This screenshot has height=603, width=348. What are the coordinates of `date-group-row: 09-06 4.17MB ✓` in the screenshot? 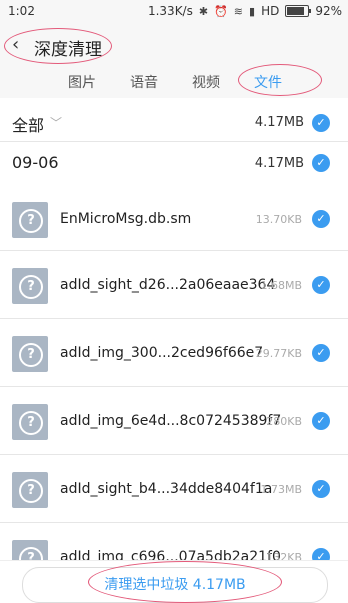 It's located at (174, 162).